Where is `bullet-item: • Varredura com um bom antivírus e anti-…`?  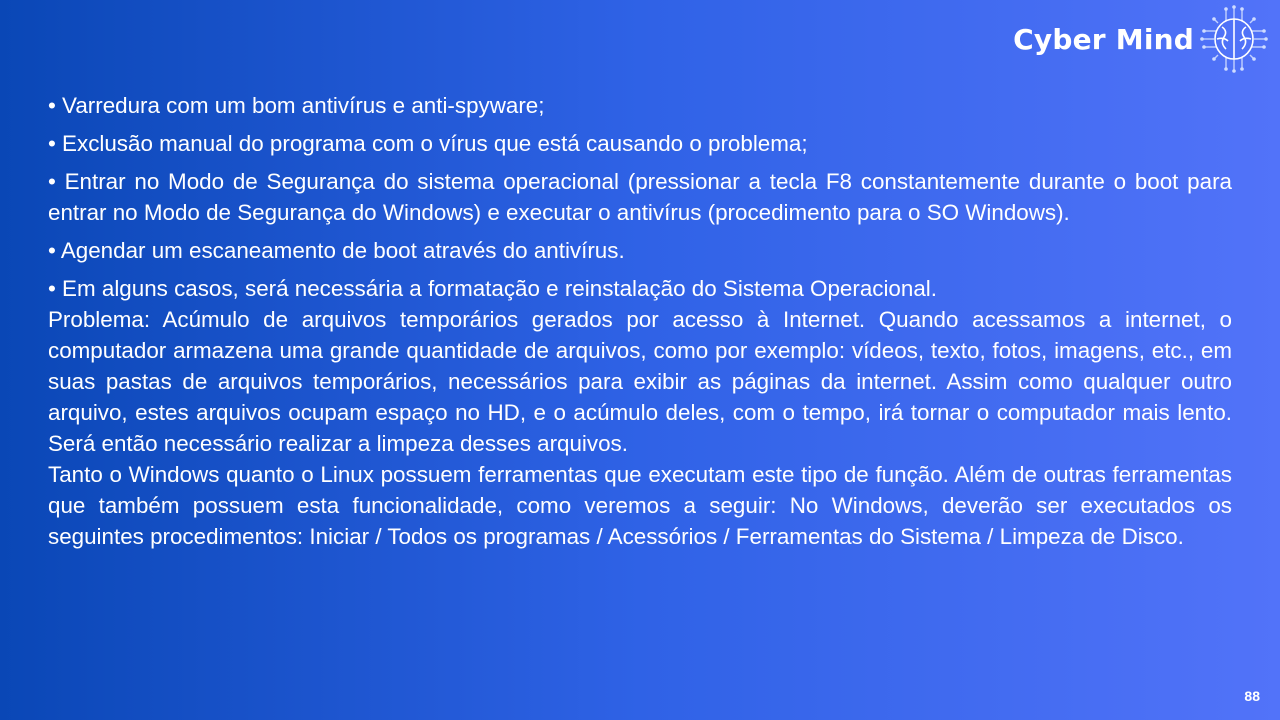 bullet-item: • Varredura com um bom antivírus e anti-… is located at coordinates (296, 105).